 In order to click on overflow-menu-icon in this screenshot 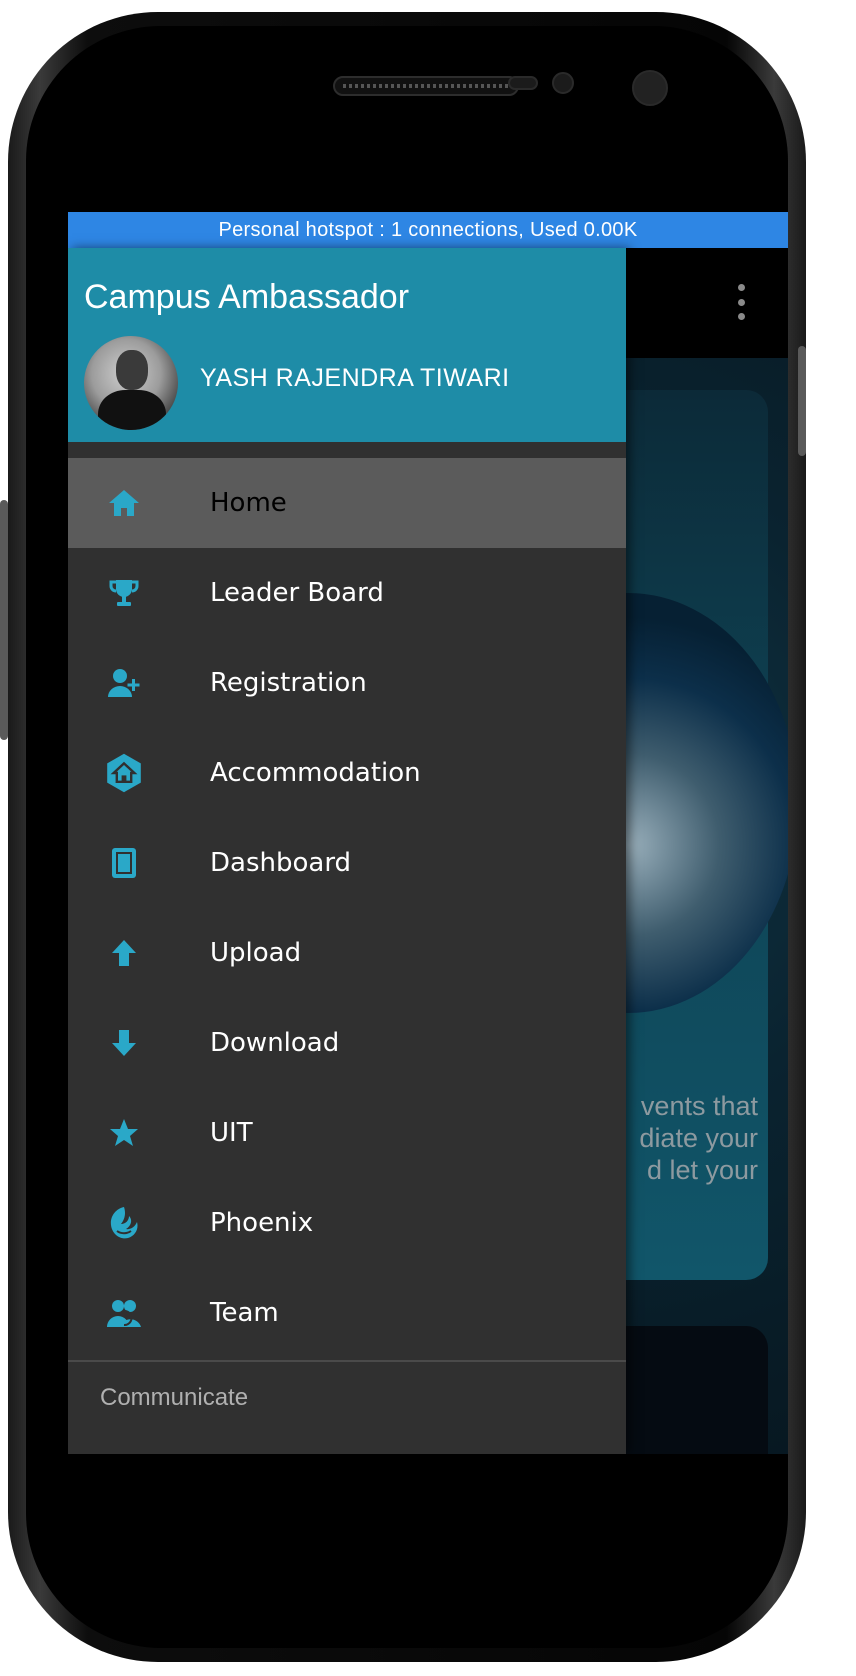, I will do `click(742, 302)`.